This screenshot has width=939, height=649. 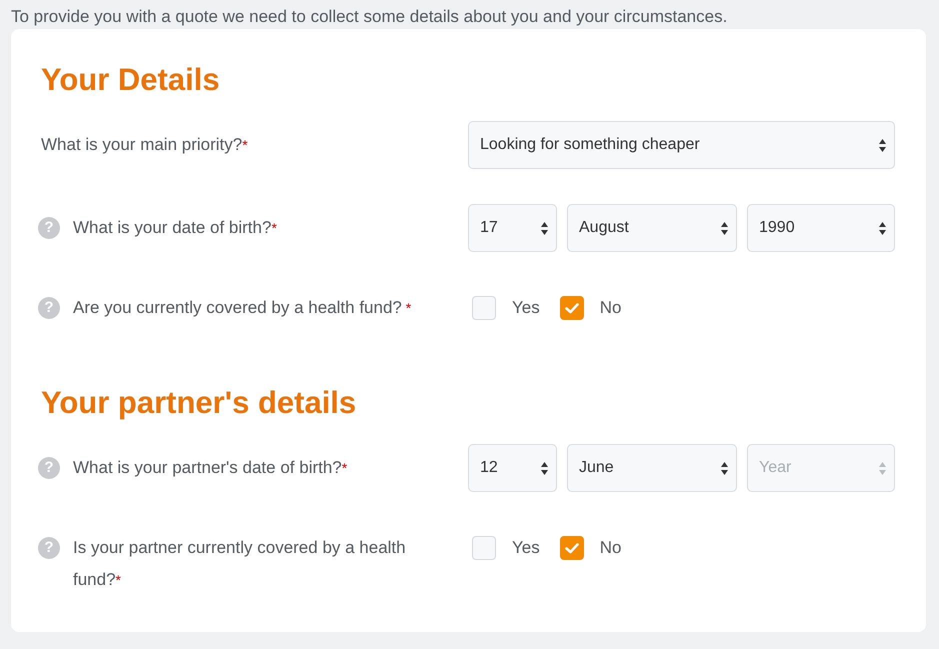 I want to click on intro-text: To provide you with a quote we need to collect some details about you and your circumstances., so click(x=369, y=17).